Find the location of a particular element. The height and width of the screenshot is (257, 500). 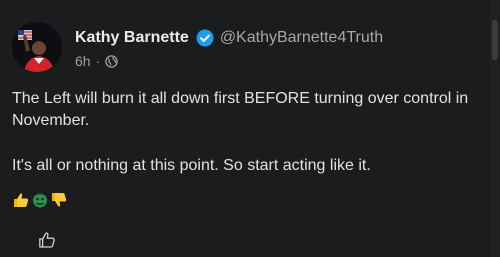

post-timestamp: 6h is located at coordinates (83, 61).